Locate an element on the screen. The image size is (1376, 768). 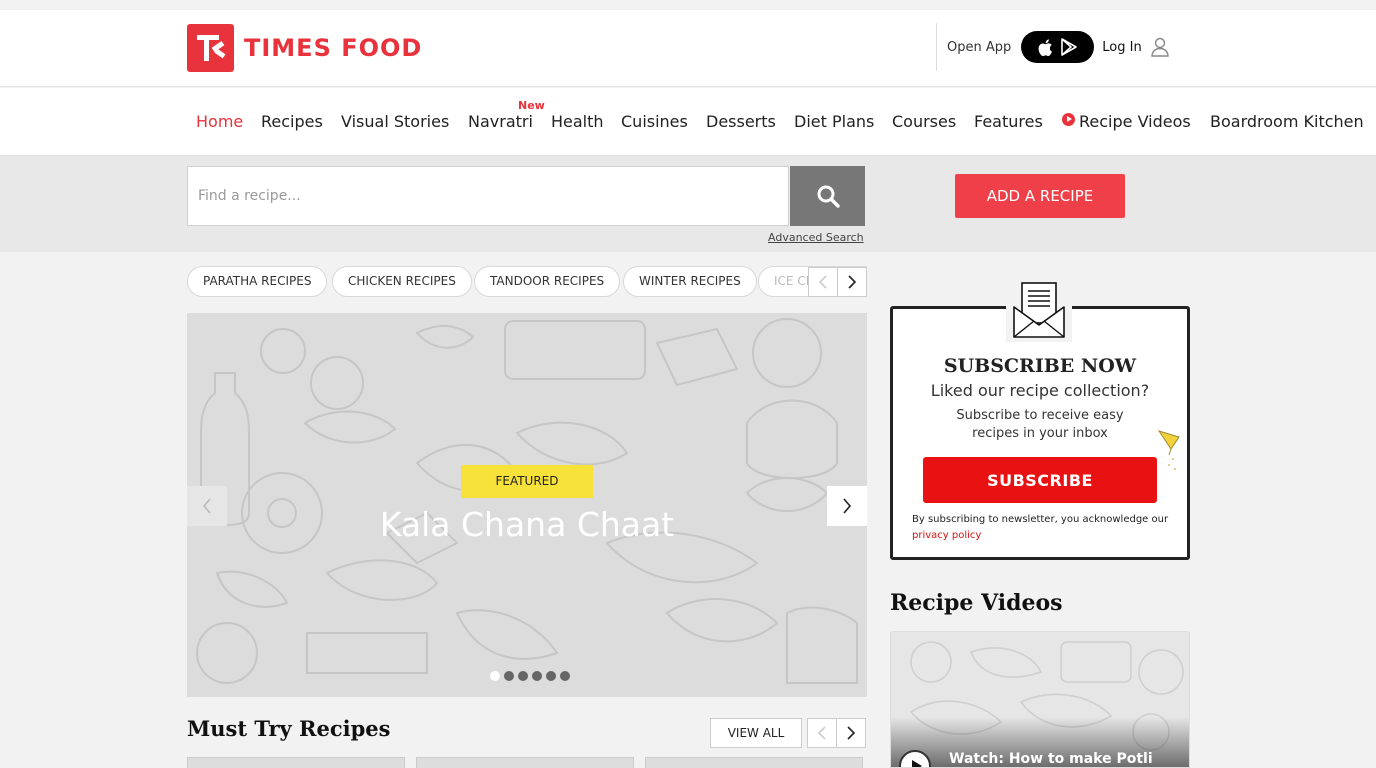
new-badge: New is located at coordinates (531, 105).